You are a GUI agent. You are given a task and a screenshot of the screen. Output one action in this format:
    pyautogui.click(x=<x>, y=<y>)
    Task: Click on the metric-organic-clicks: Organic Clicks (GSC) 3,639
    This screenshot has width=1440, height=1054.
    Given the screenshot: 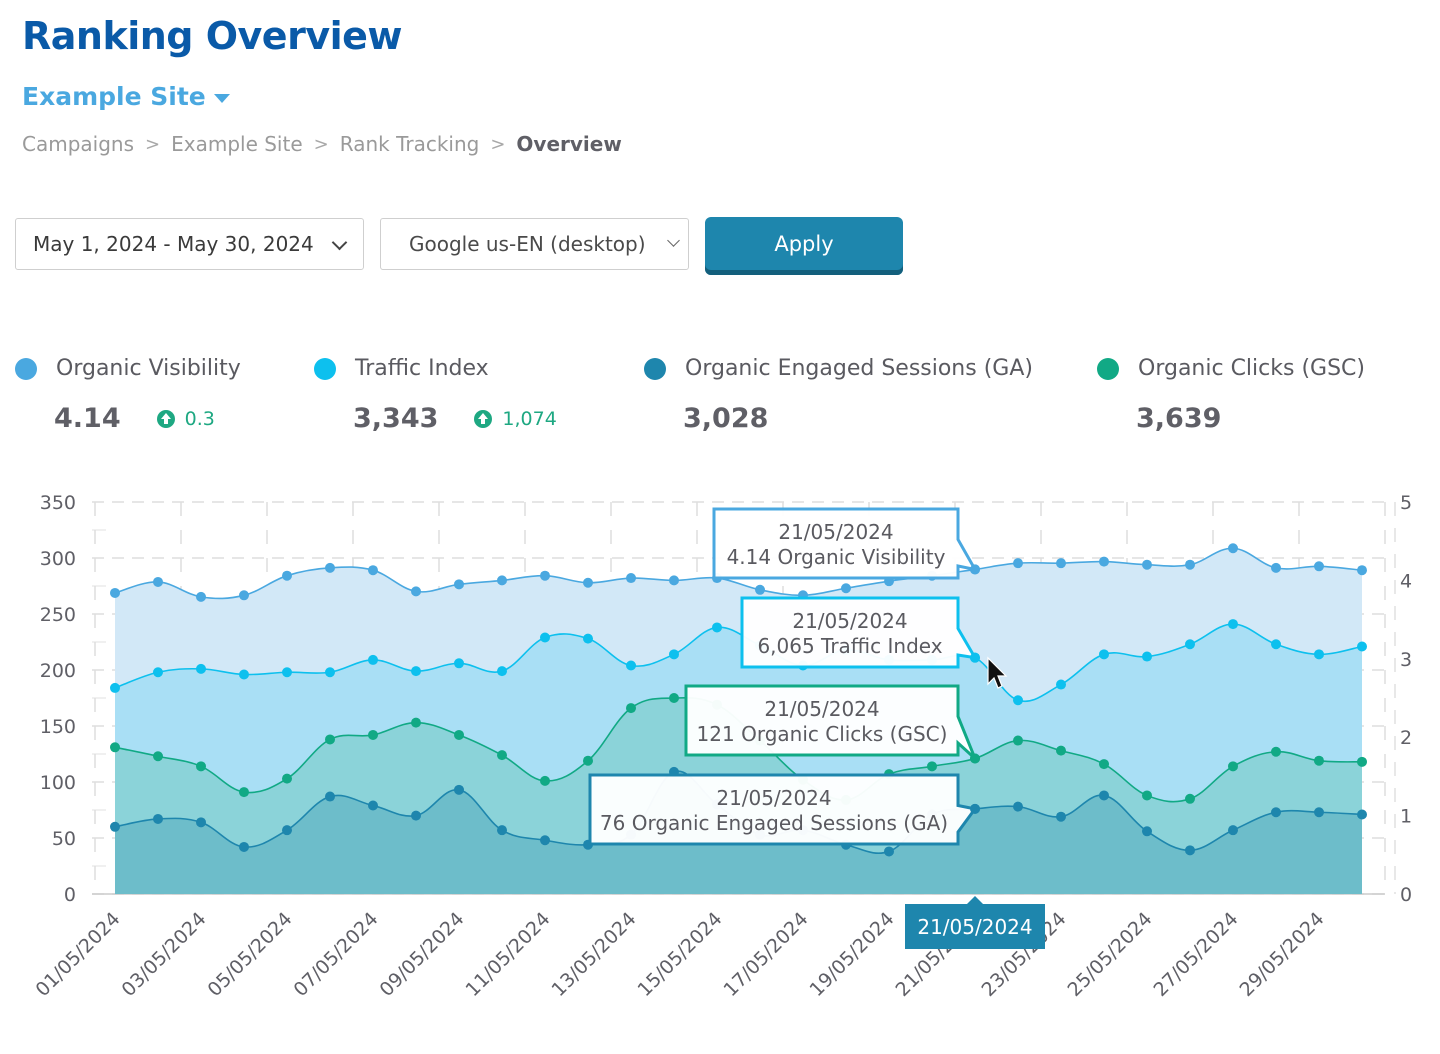 What is the action you would take?
    pyautogui.click(x=1231, y=395)
    